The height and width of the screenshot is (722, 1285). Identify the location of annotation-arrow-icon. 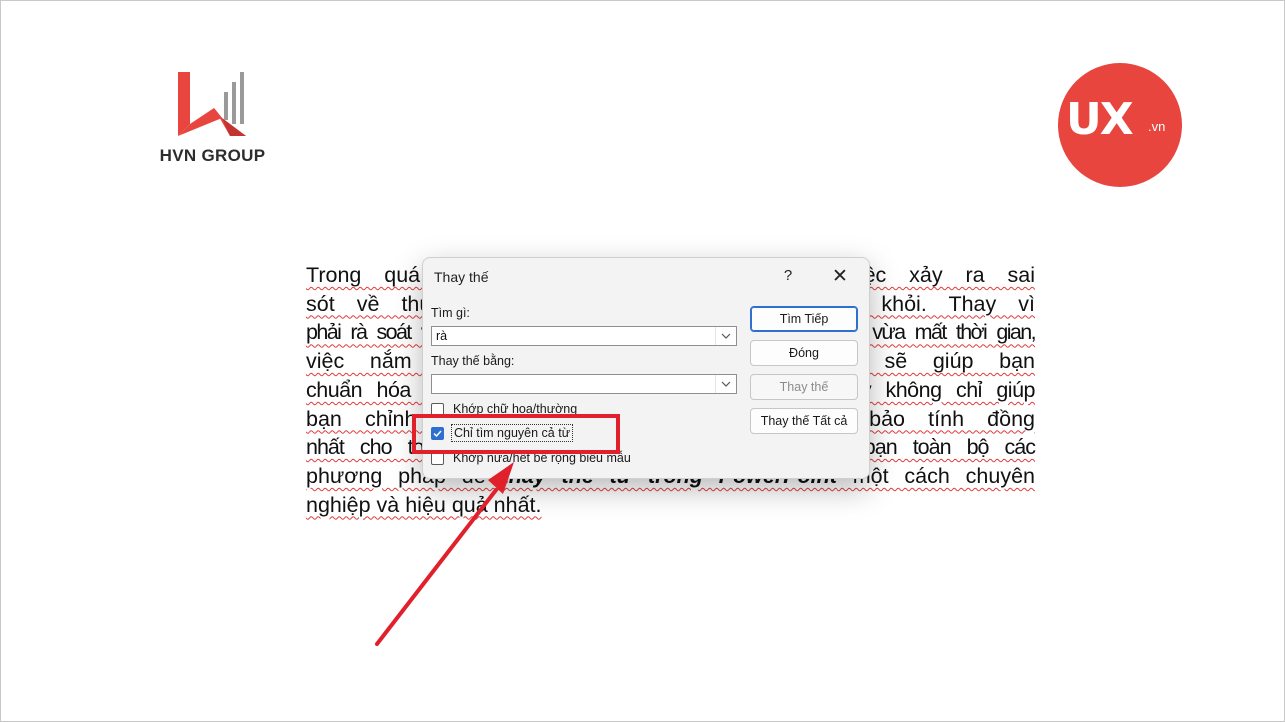
(444, 554).